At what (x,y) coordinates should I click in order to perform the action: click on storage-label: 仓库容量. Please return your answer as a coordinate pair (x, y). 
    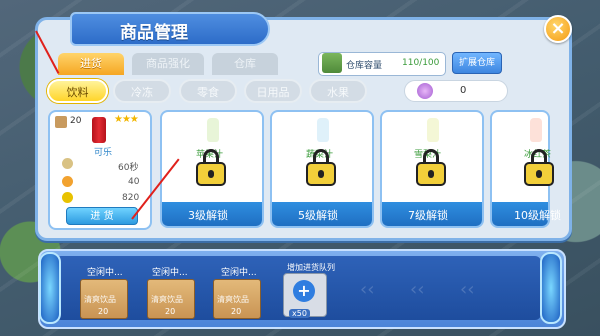
    Looking at the image, I should click on (364, 66).